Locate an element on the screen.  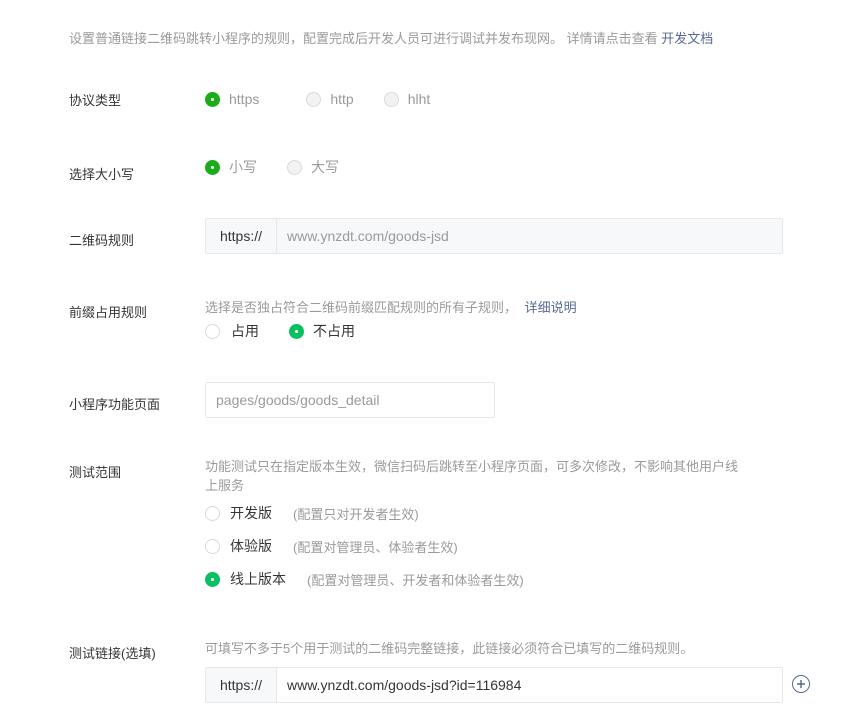
prefix-rule-hint: 选择是否独占符合二维码前缀匹配规则的所有子规则， 详细说明 is located at coordinates (391, 306).